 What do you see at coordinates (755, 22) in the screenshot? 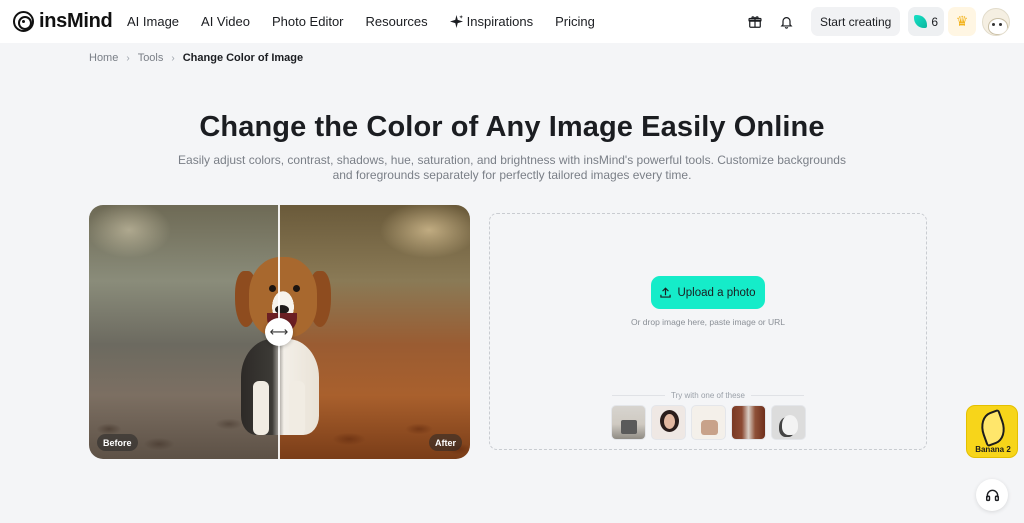
I see `gift-icon` at bounding box center [755, 22].